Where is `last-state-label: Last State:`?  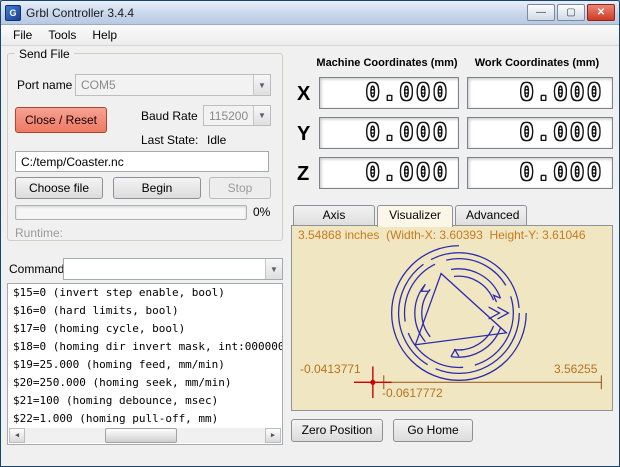 last-state-label: Last State: is located at coordinates (170, 140).